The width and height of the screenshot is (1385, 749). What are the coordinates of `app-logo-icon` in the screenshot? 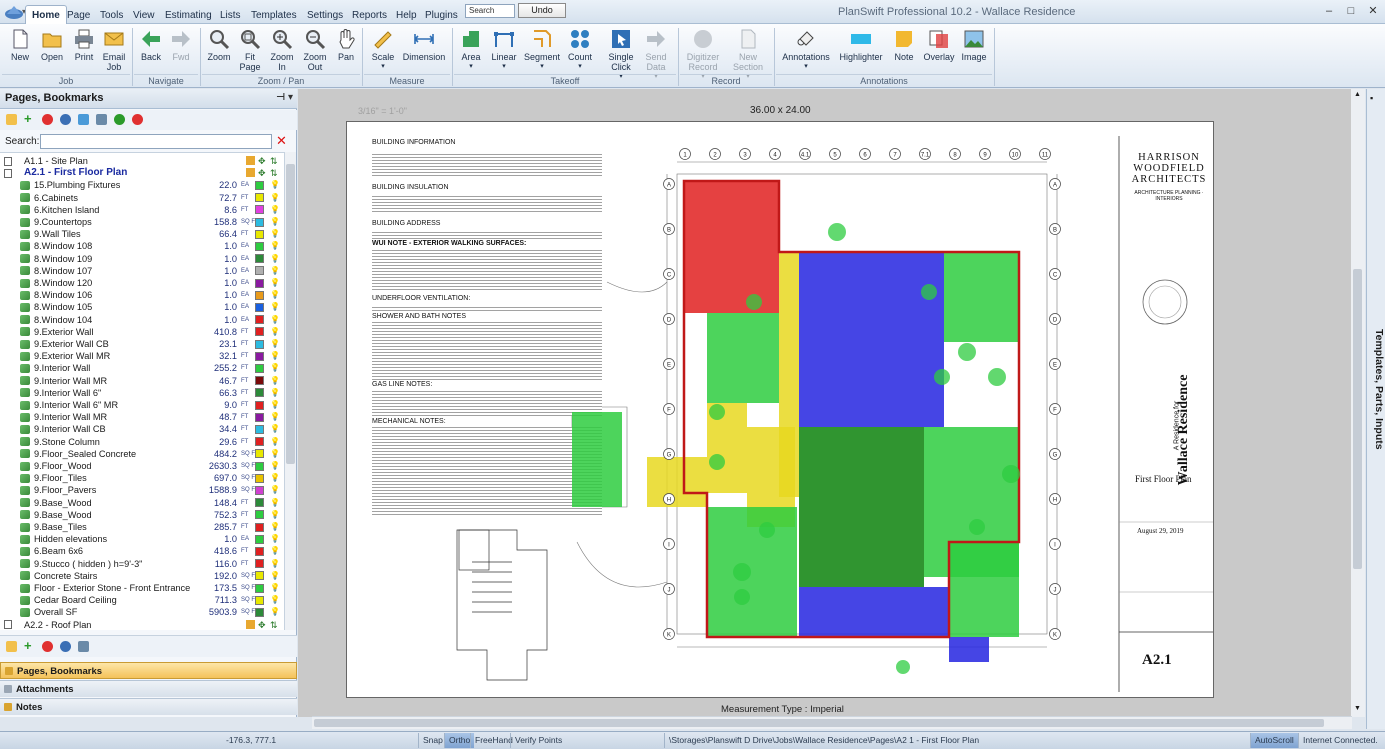 It's located at (14, 12).